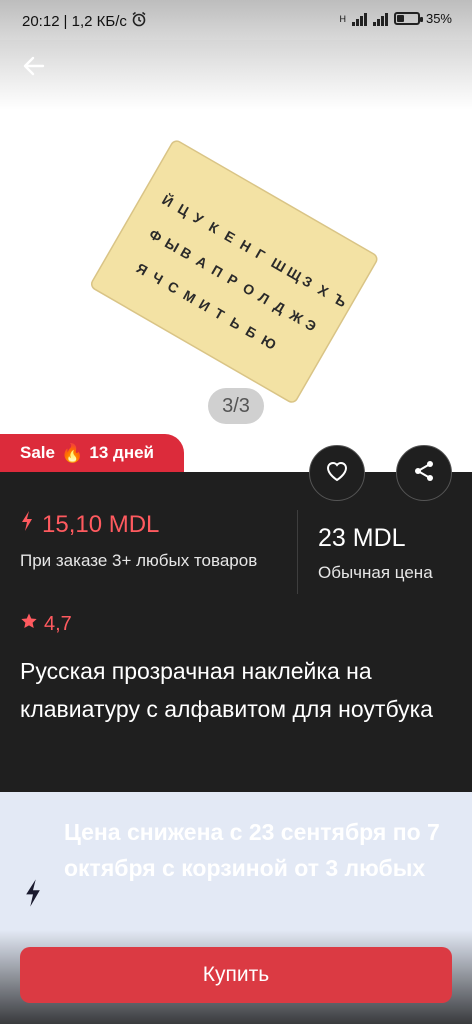 This screenshot has width=472, height=1024. I want to click on discount-price: 15,10 MDL, so click(155, 524).